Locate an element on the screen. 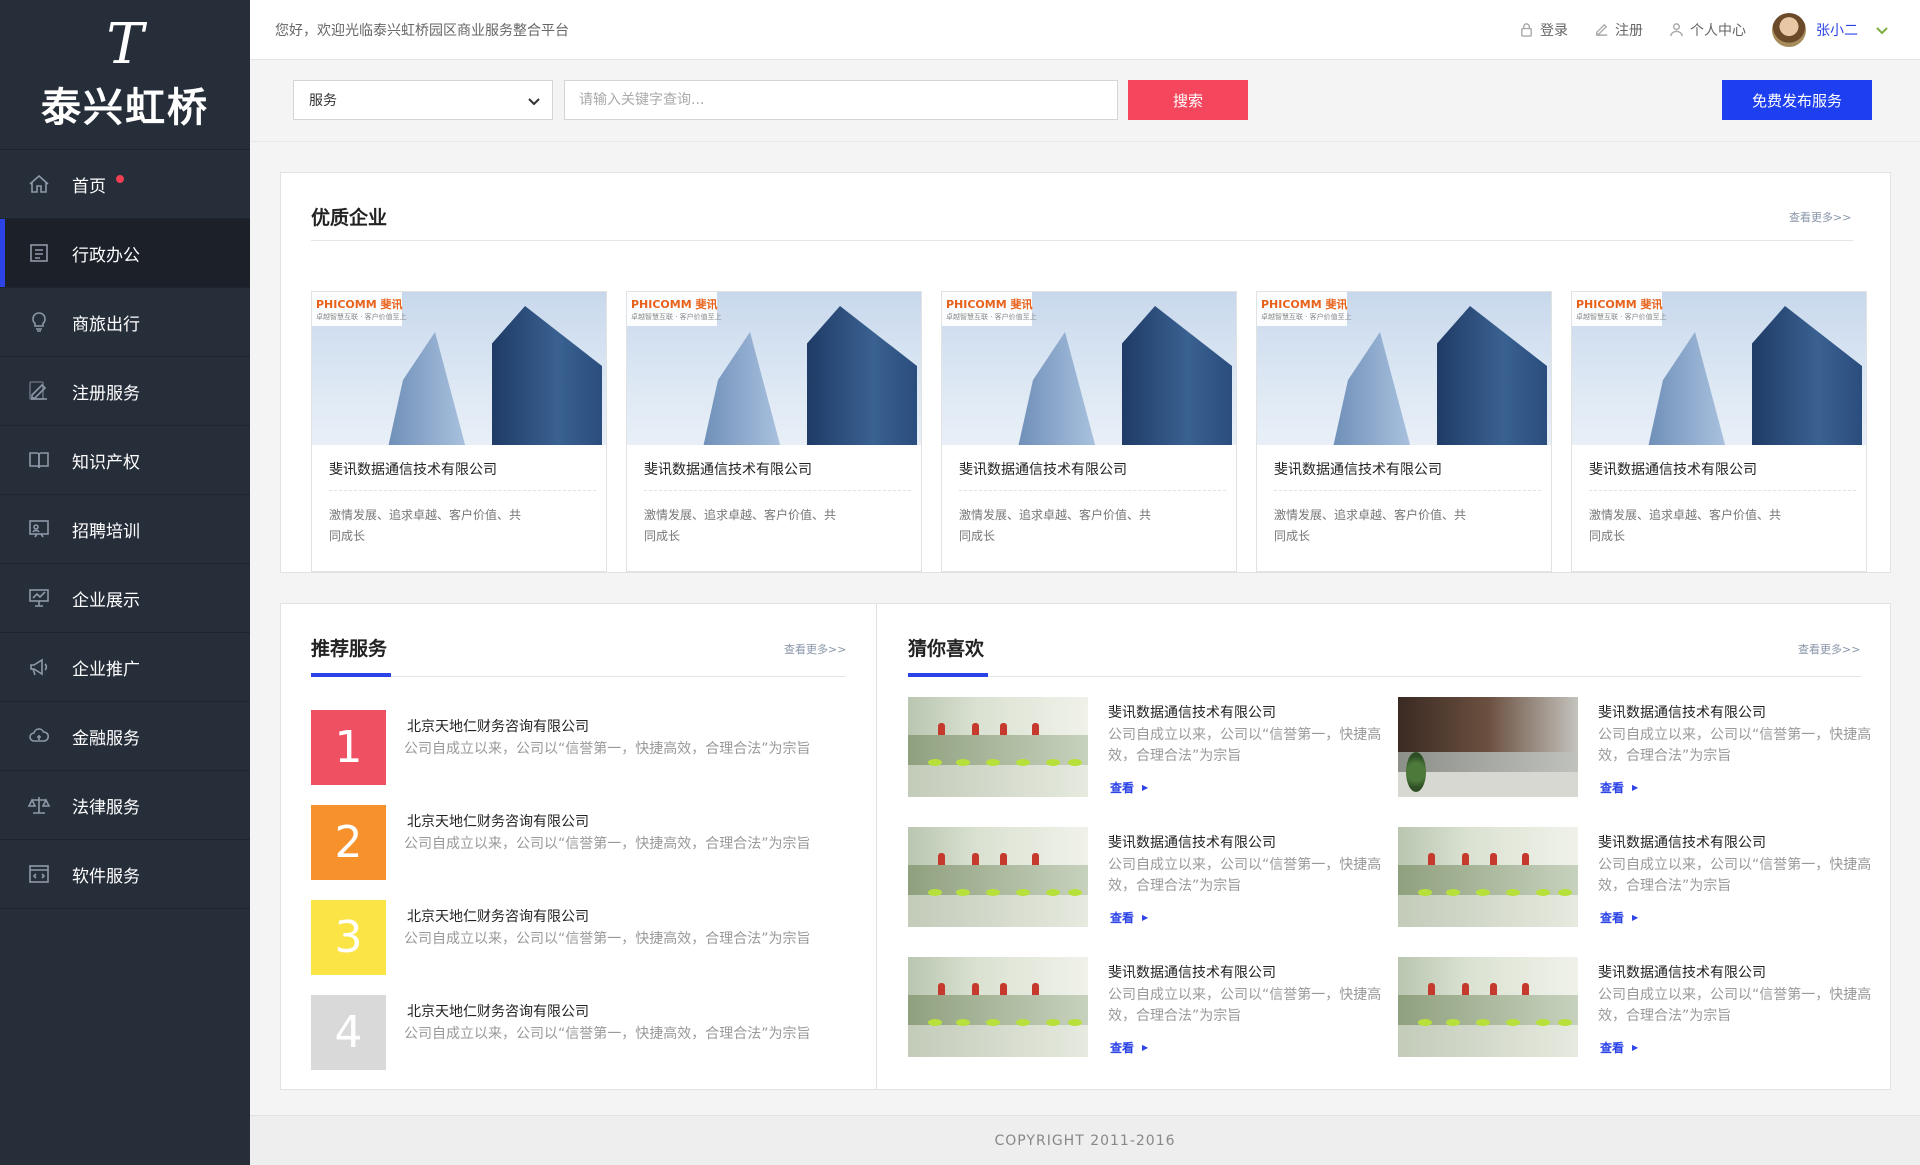 This screenshot has height=1165, width=1920. sidebar-item: 知识产权 is located at coordinates (125, 460).